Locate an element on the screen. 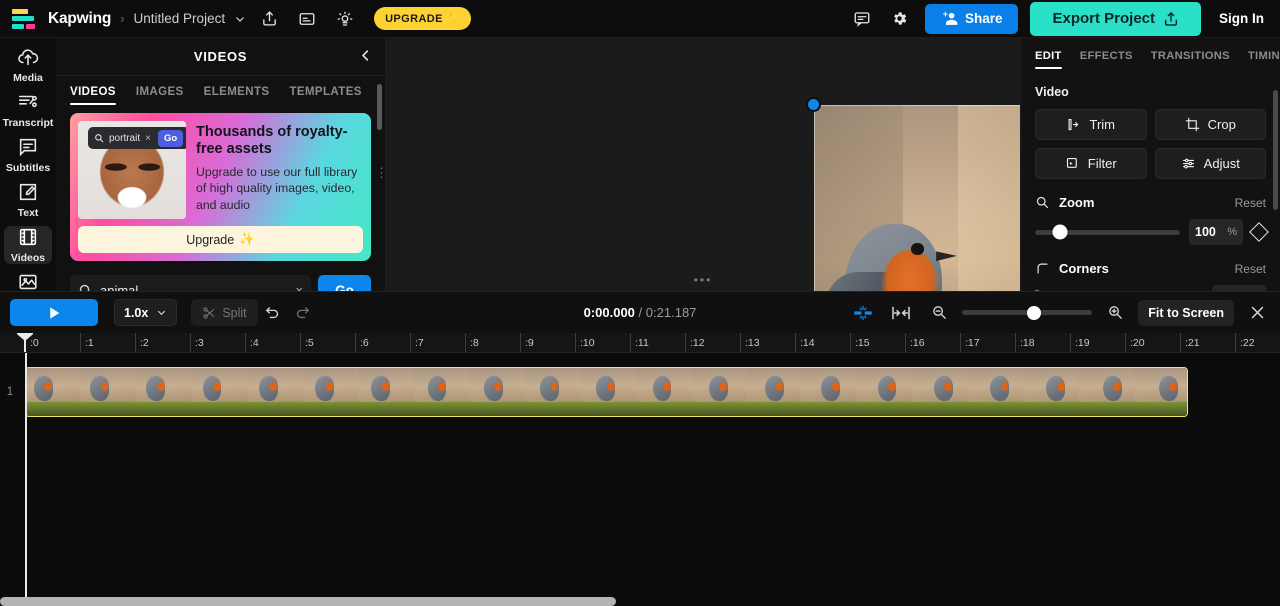 The width and height of the screenshot is (1280, 606). playback-speed-select: 1.0x is located at coordinates (146, 312).